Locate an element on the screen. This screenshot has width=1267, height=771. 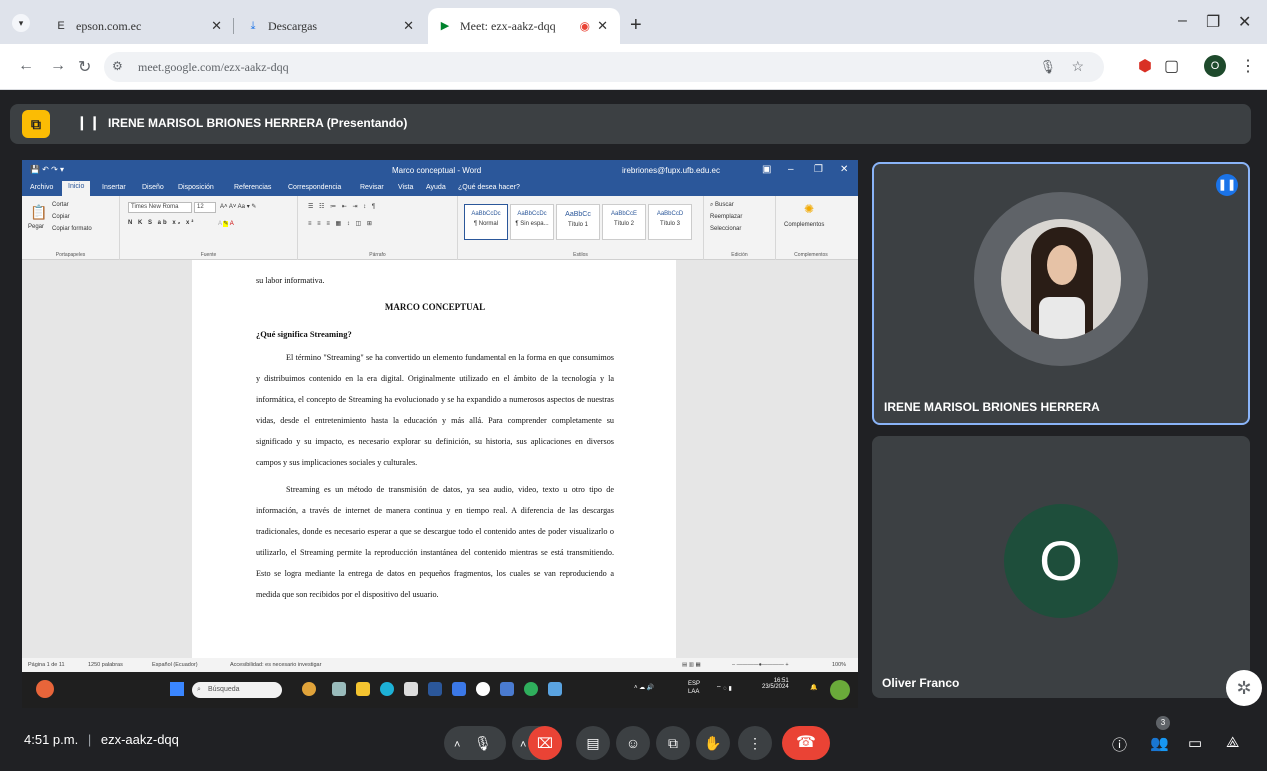
paste-icon: 📋 is located at coordinates (38, 212).